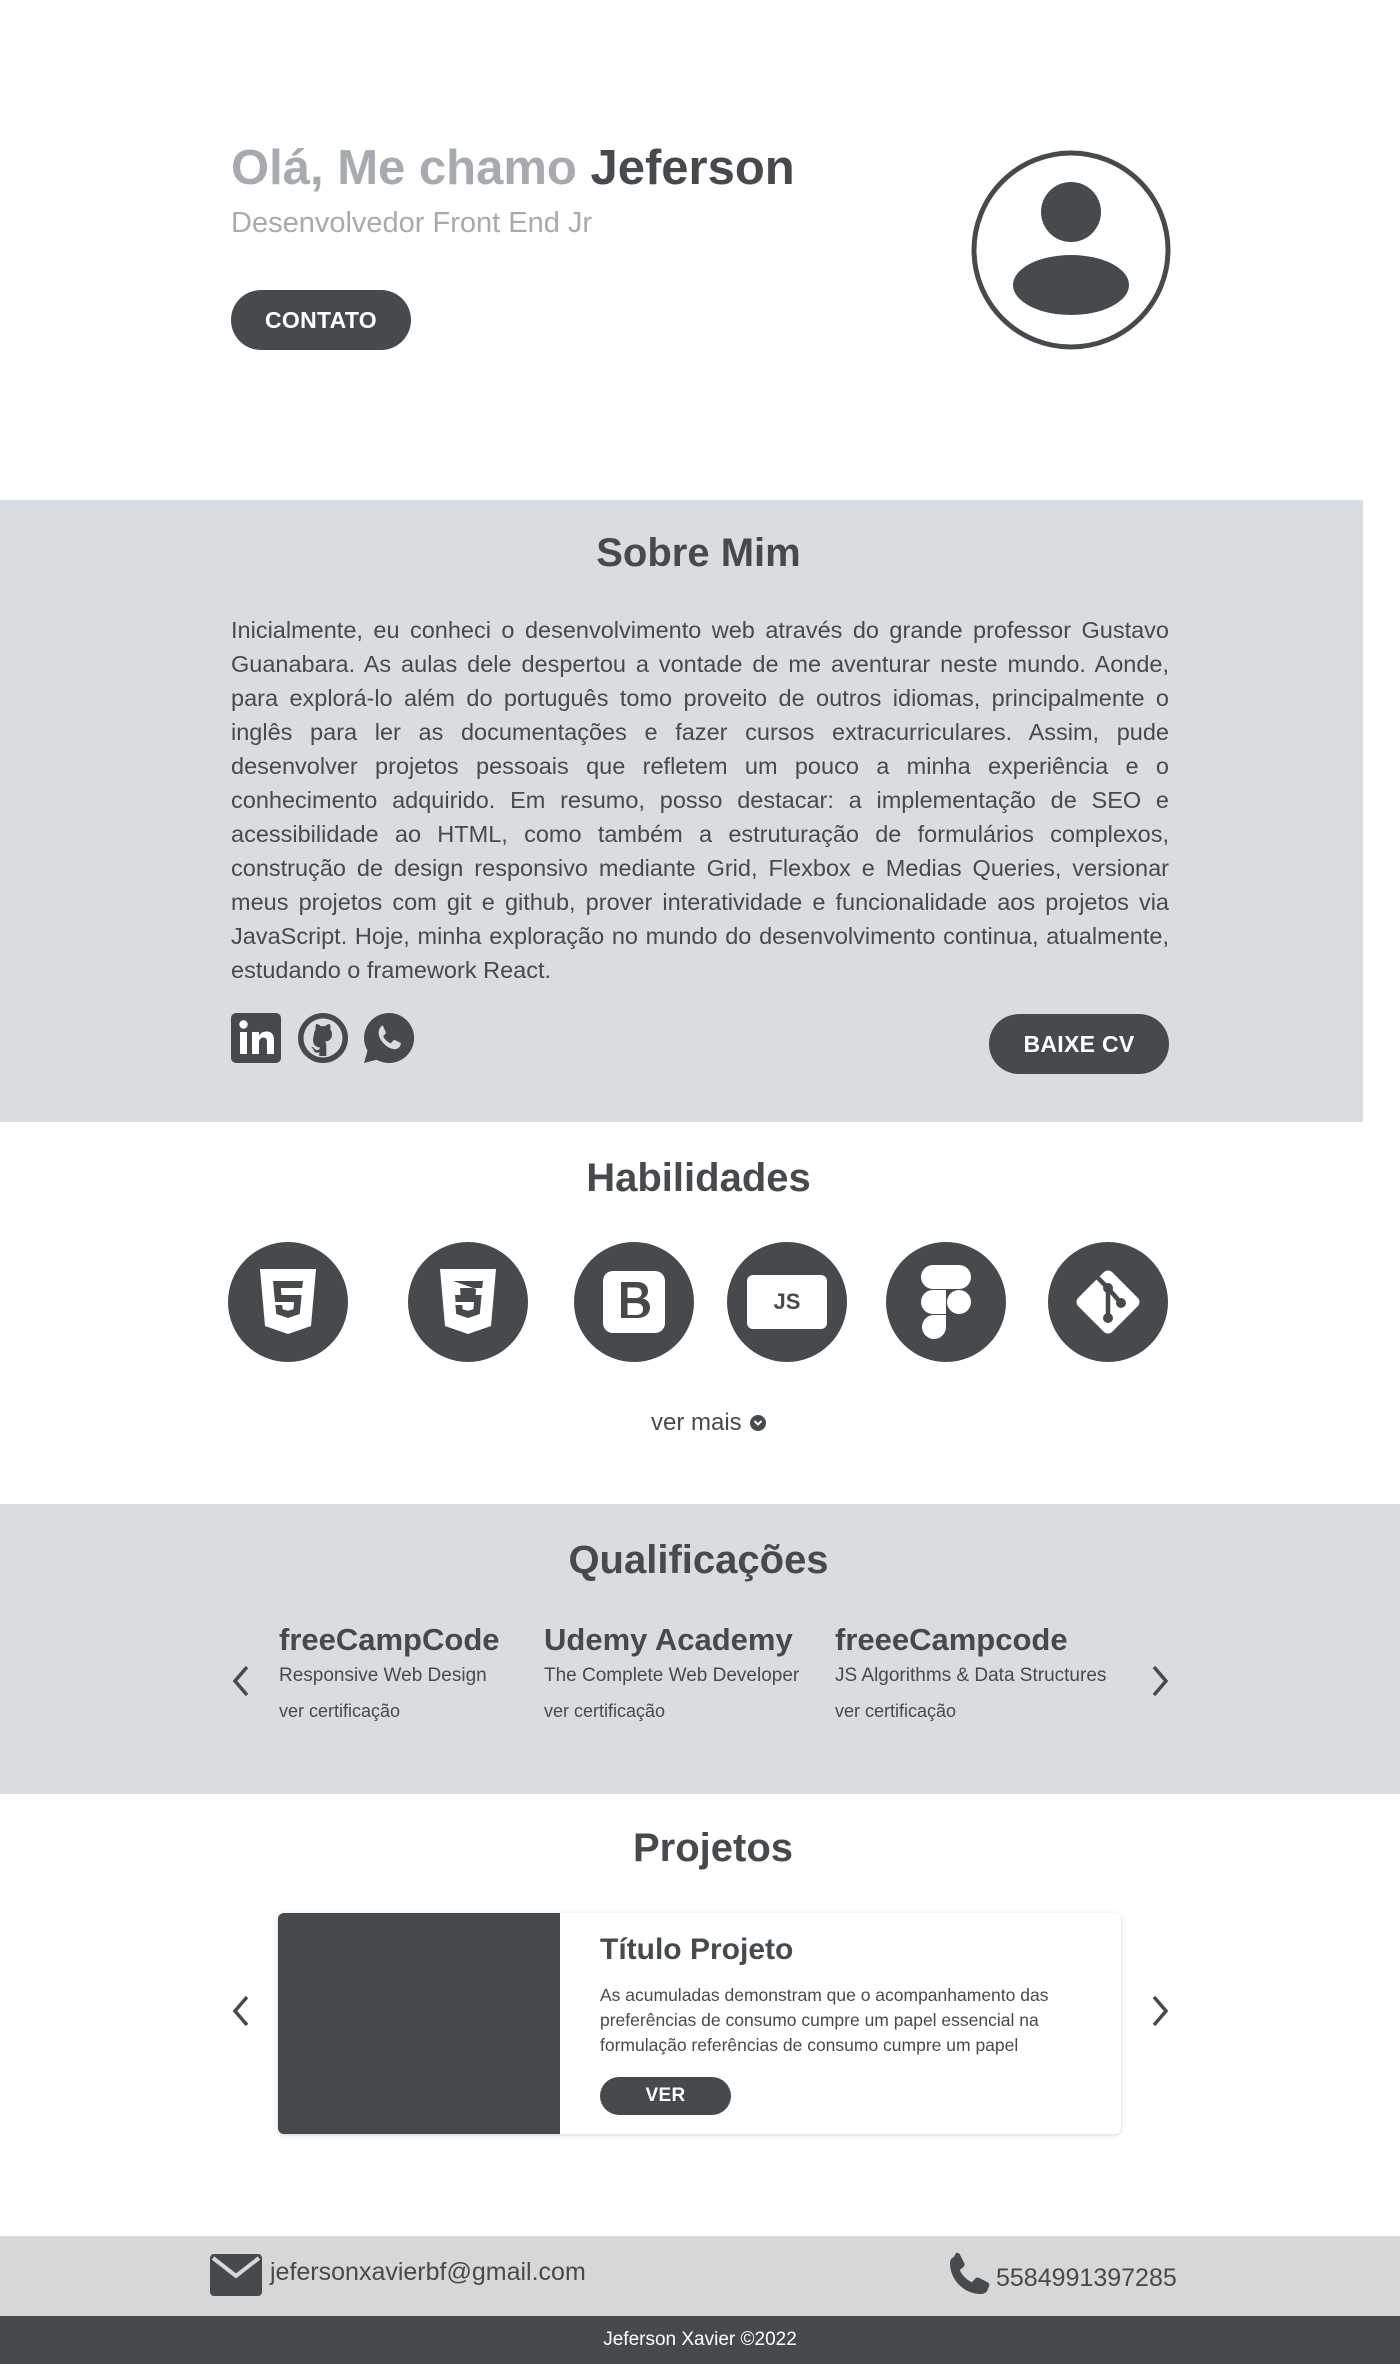 Image resolution: width=1400 pixels, height=2364 pixels. Describe the element at coordinates (468, 1302) in the screenshot. I see `css3-icon` at that location.